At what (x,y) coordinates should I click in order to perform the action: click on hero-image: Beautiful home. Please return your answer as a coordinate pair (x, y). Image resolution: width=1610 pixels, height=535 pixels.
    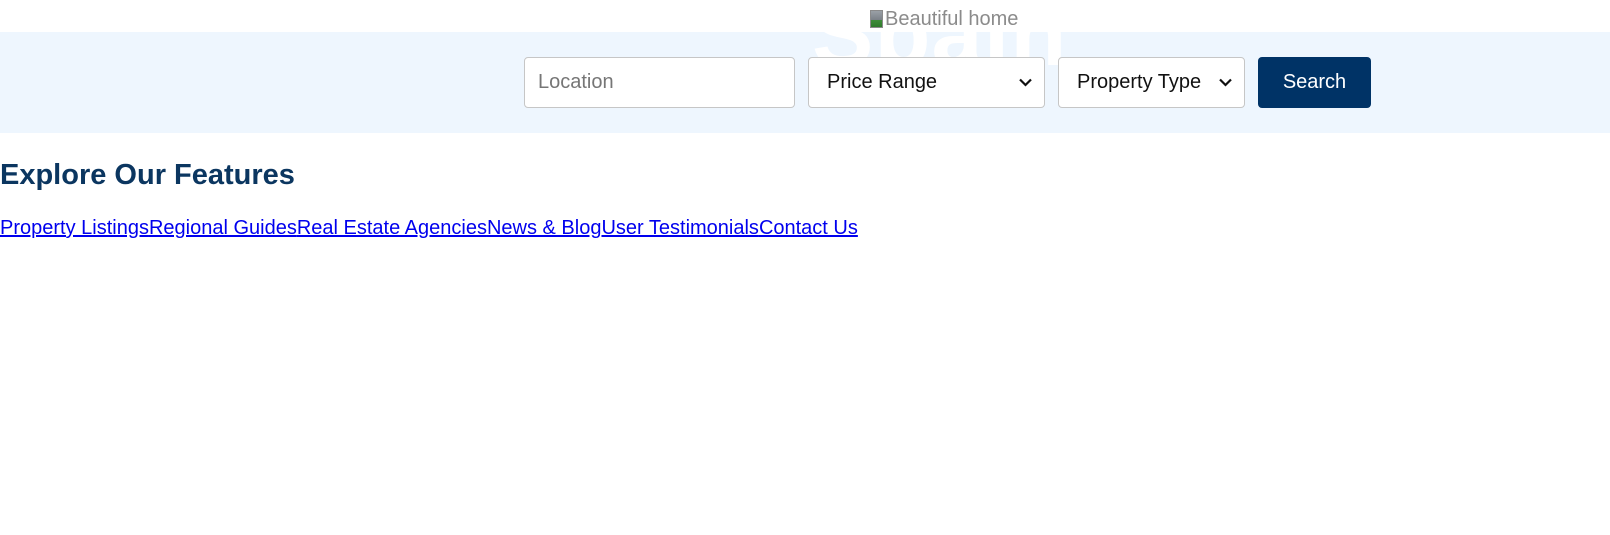
    Looking at the image, I should click on (944, 19).